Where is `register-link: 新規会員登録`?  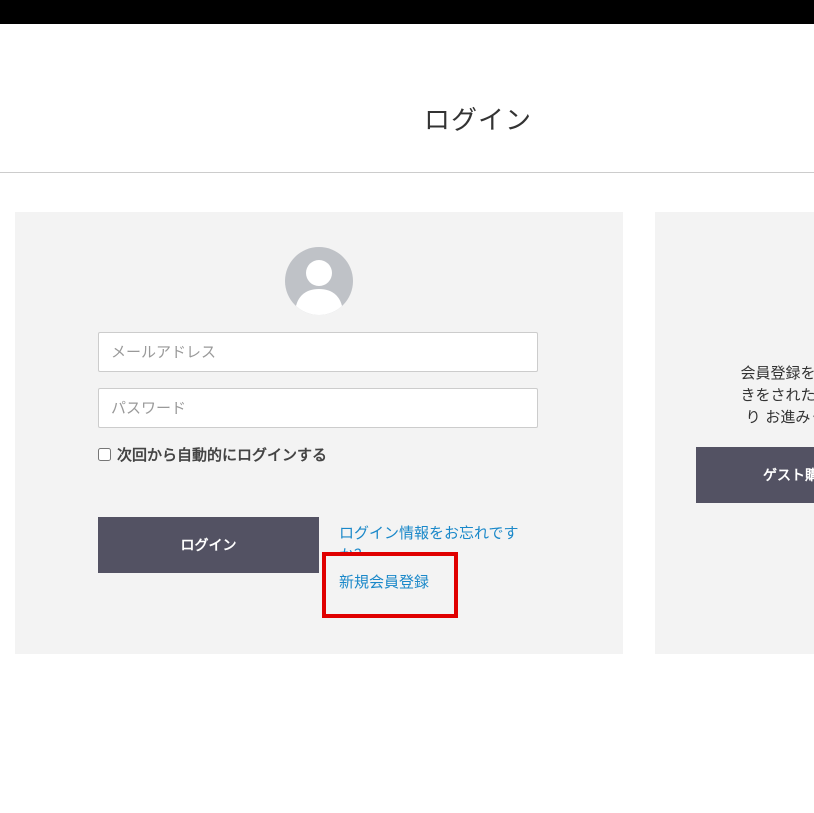 register-link: 新規会員登録 is located at coordinates (384, 581).